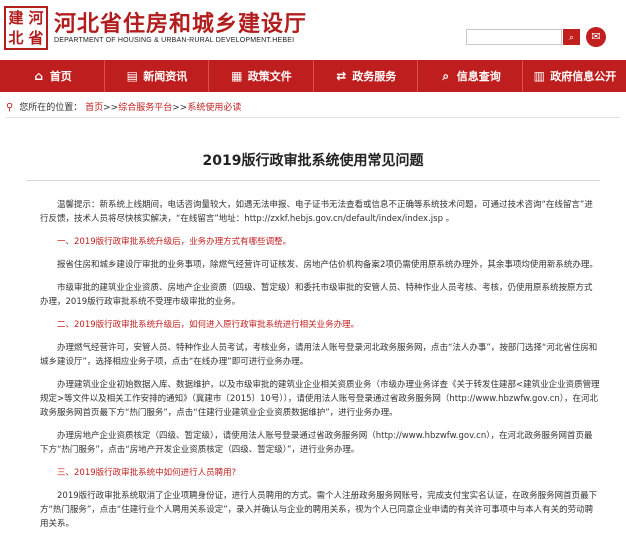  Describe the element at coordinates (174, 242) in the screenshot. I see `section-heading: 一、2019版行政审批系统升级后，业务办理方式有哪些调整。` at that location.